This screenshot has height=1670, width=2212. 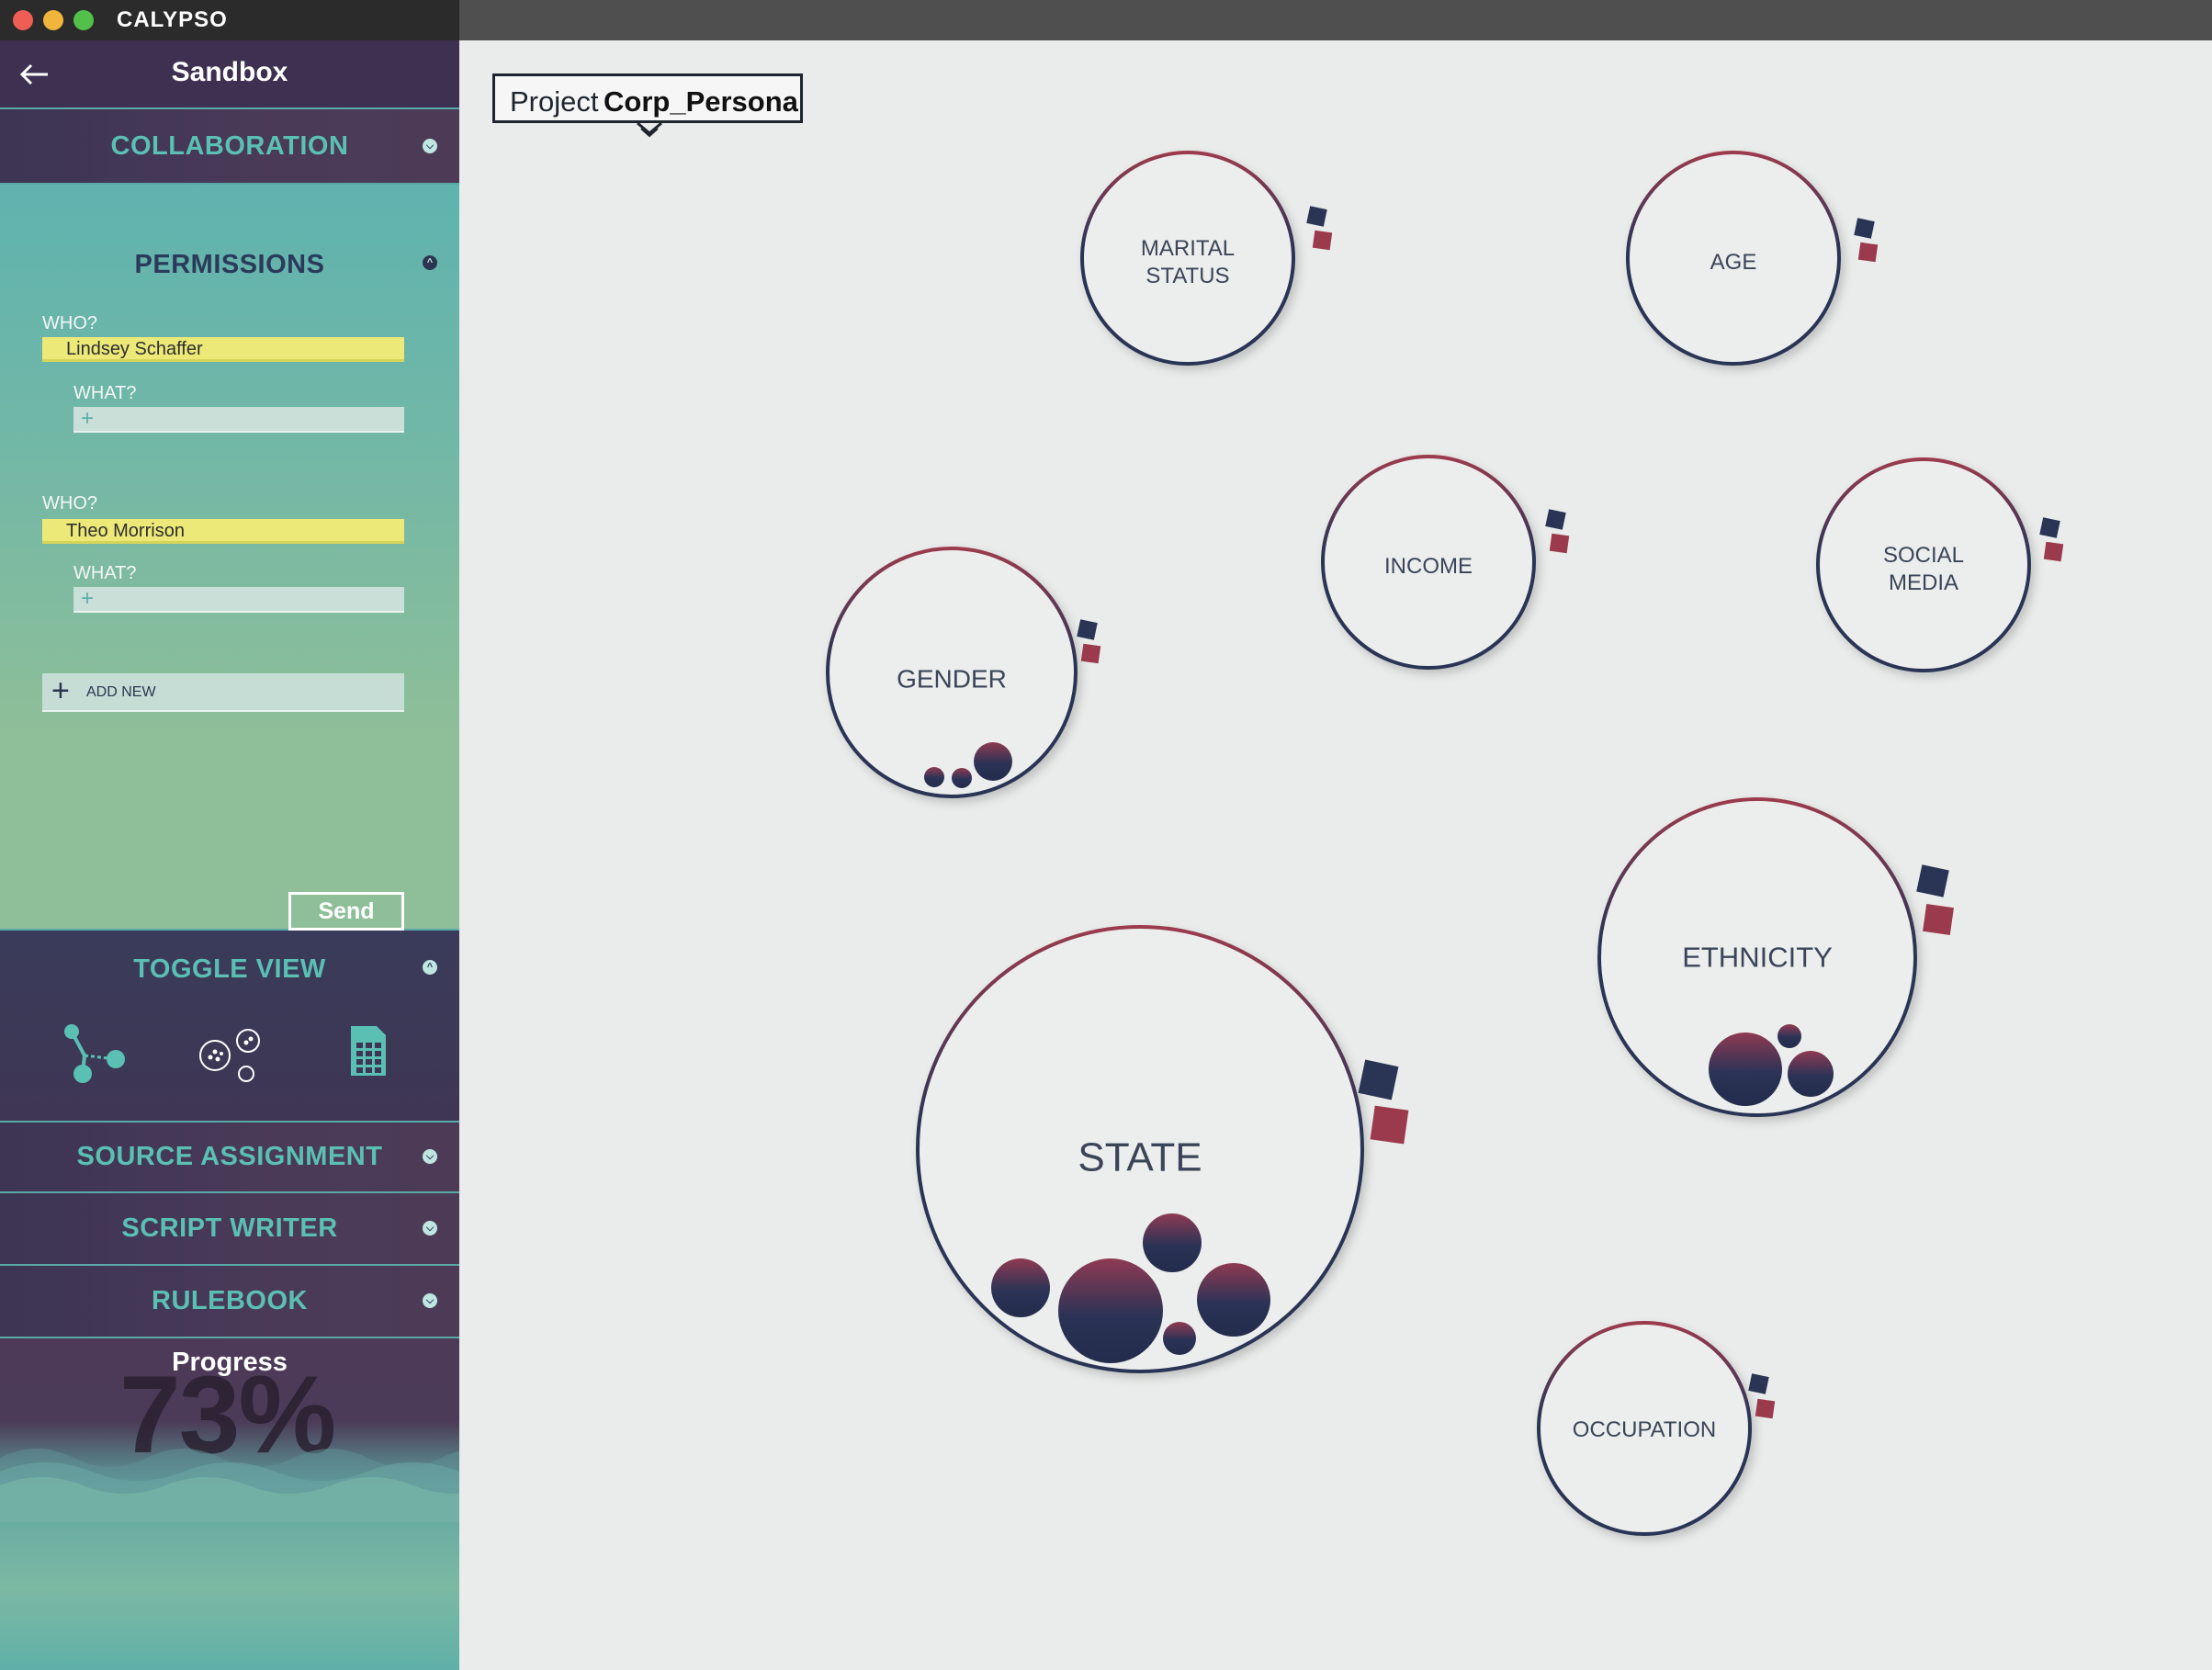 What do you see at coordinates (1733, 262) in the screenshot?
I see `node-label-age: AGE` at bounding box center [1733, 262].